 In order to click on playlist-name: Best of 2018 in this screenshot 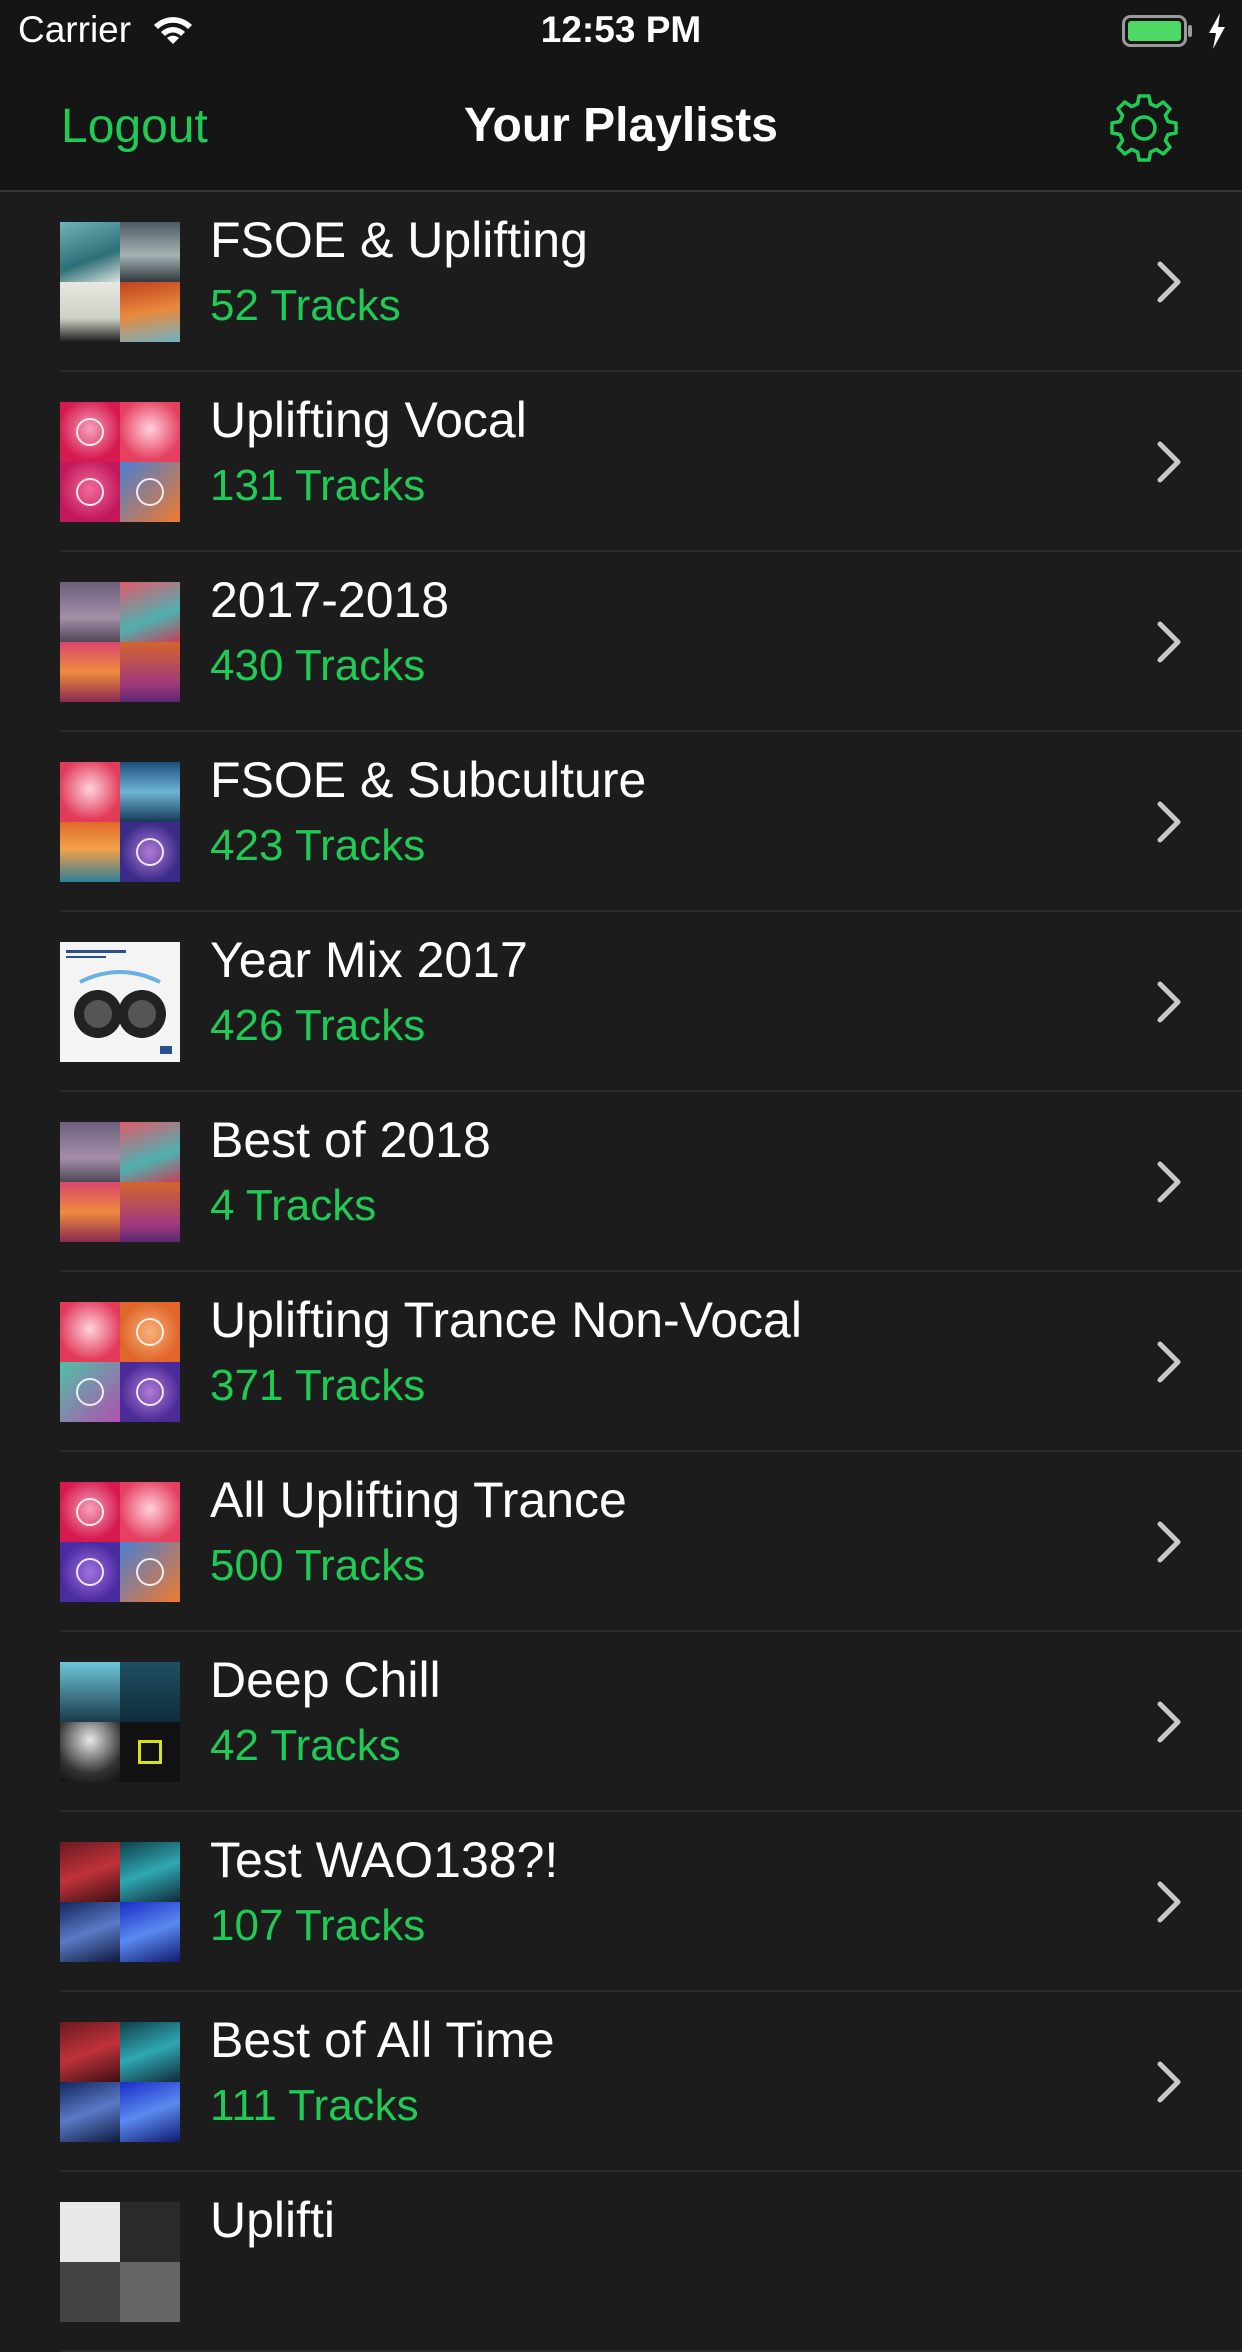, I will do `click(350, 1140)`.